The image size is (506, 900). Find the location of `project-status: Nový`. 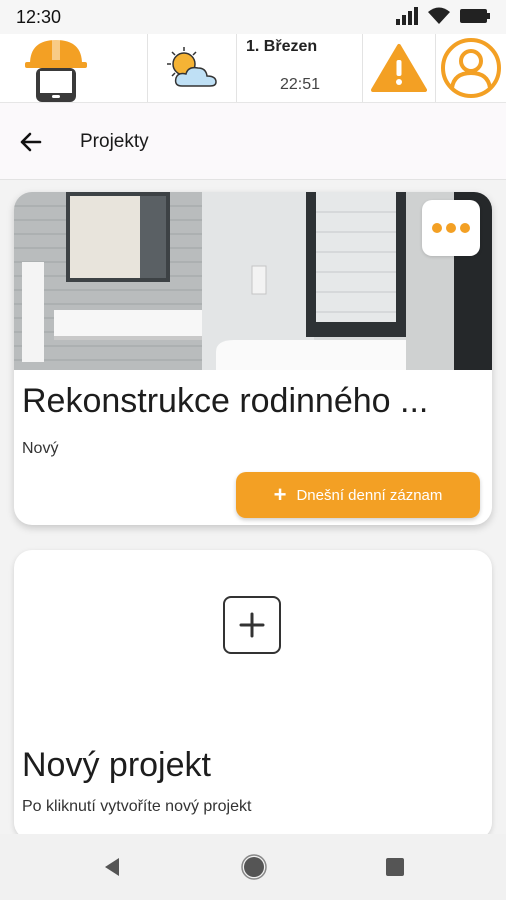

project-status: Nový is located at coordinates (40, 448).